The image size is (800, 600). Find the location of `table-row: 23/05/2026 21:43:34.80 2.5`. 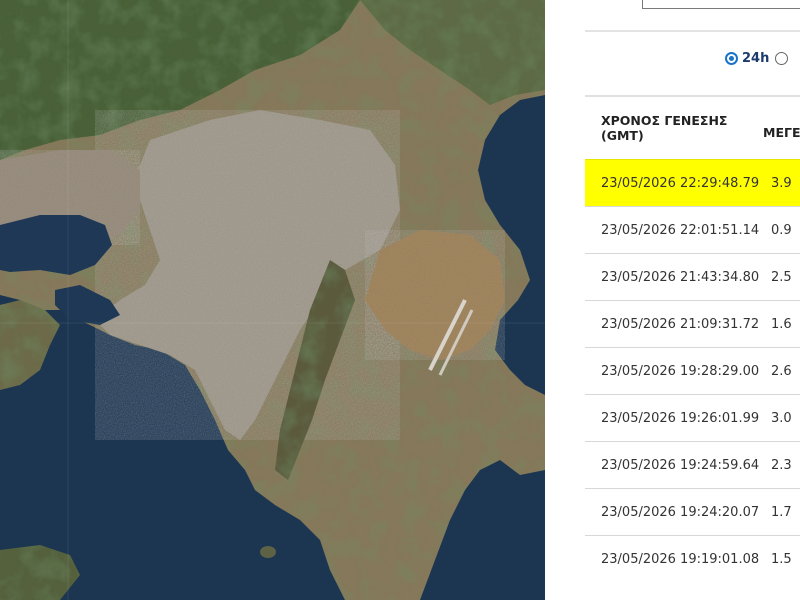

table-row: 23/05/2026 21:43:34.80 2.5 is located at coordinates (692, 276).